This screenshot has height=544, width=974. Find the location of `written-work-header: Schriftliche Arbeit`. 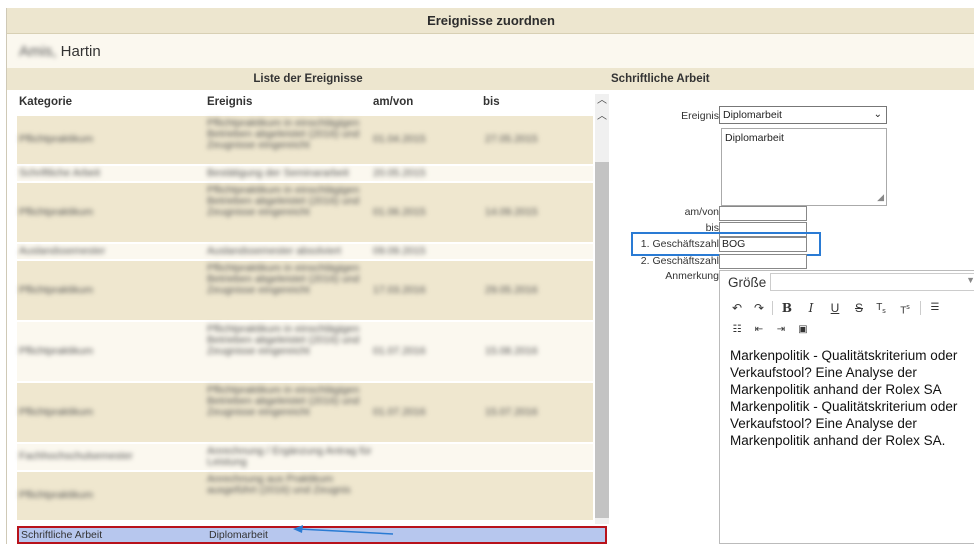

written-work-header: Schriftliche Arbeit is located at coordinates (791, 79).